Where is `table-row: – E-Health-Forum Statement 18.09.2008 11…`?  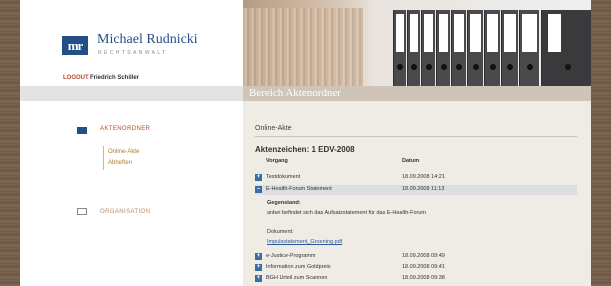
table-row: – E-Health-Forum Statement 18.09.2008 11… is located at coordinates (416, 190).